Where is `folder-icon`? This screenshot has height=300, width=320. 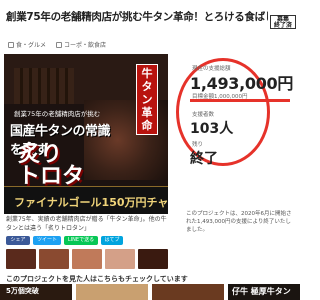
folder-icon is located at coordinates (11, 45).